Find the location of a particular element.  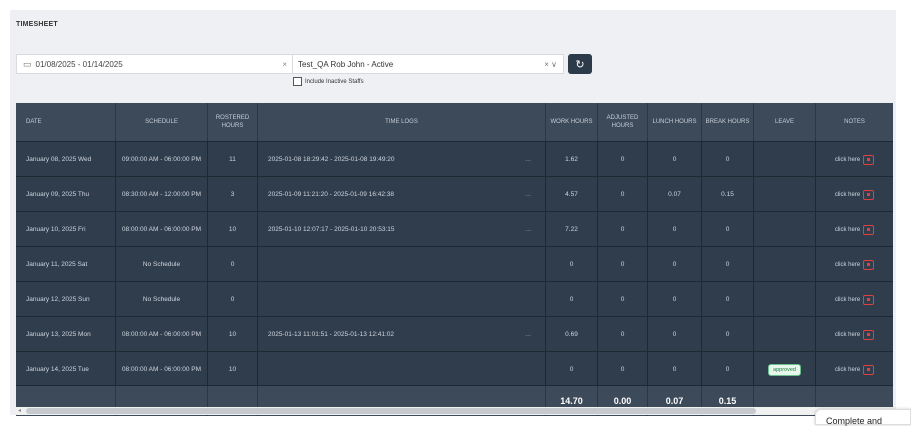

cell-schedule: 08:00:00 AM - 06:00:00 PM is located at coordinates (162, 334).